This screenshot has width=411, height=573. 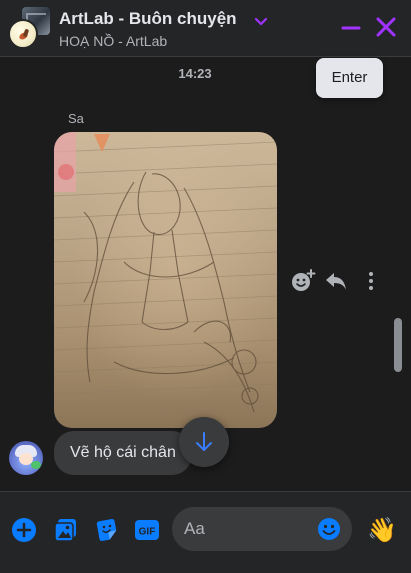 What do you see at coordinates (382, 530) in the screenshot?
I see `wave-emoji-button: 👋` at bounding box center [382, 530].